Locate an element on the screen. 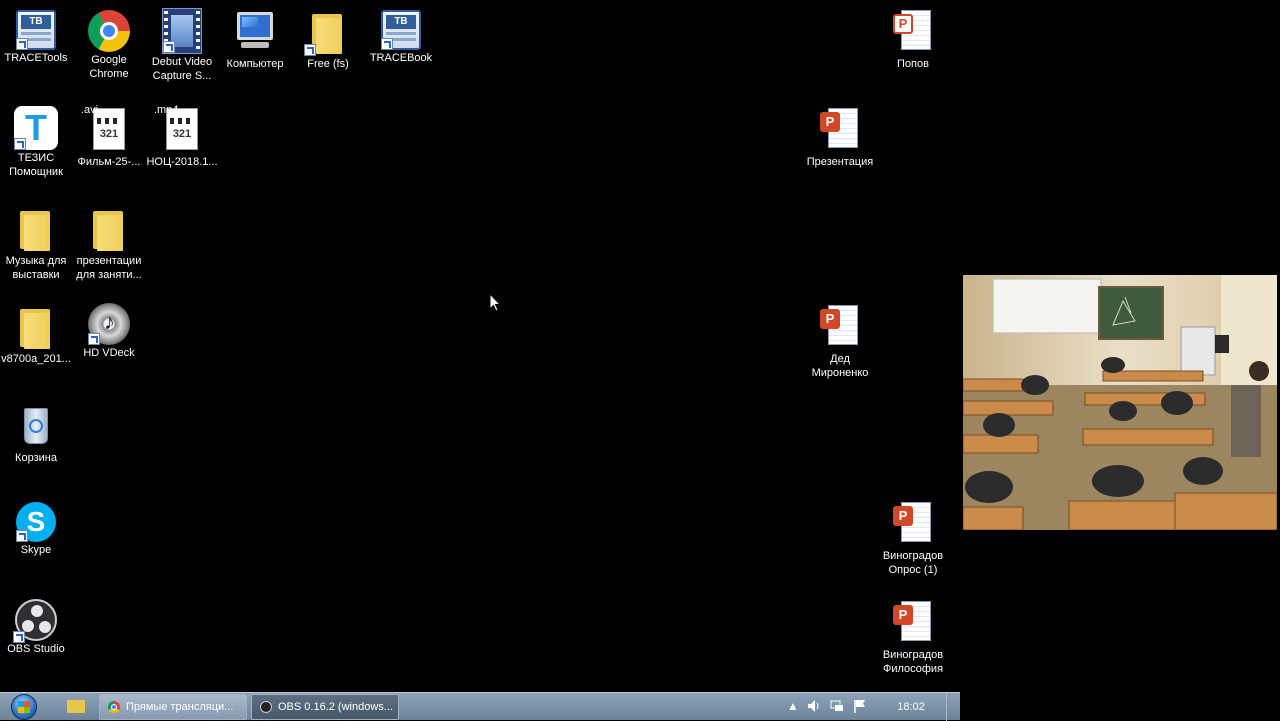  desktop-icon-music-folder: Музыка для выставки is located at coordinates (36, 241).